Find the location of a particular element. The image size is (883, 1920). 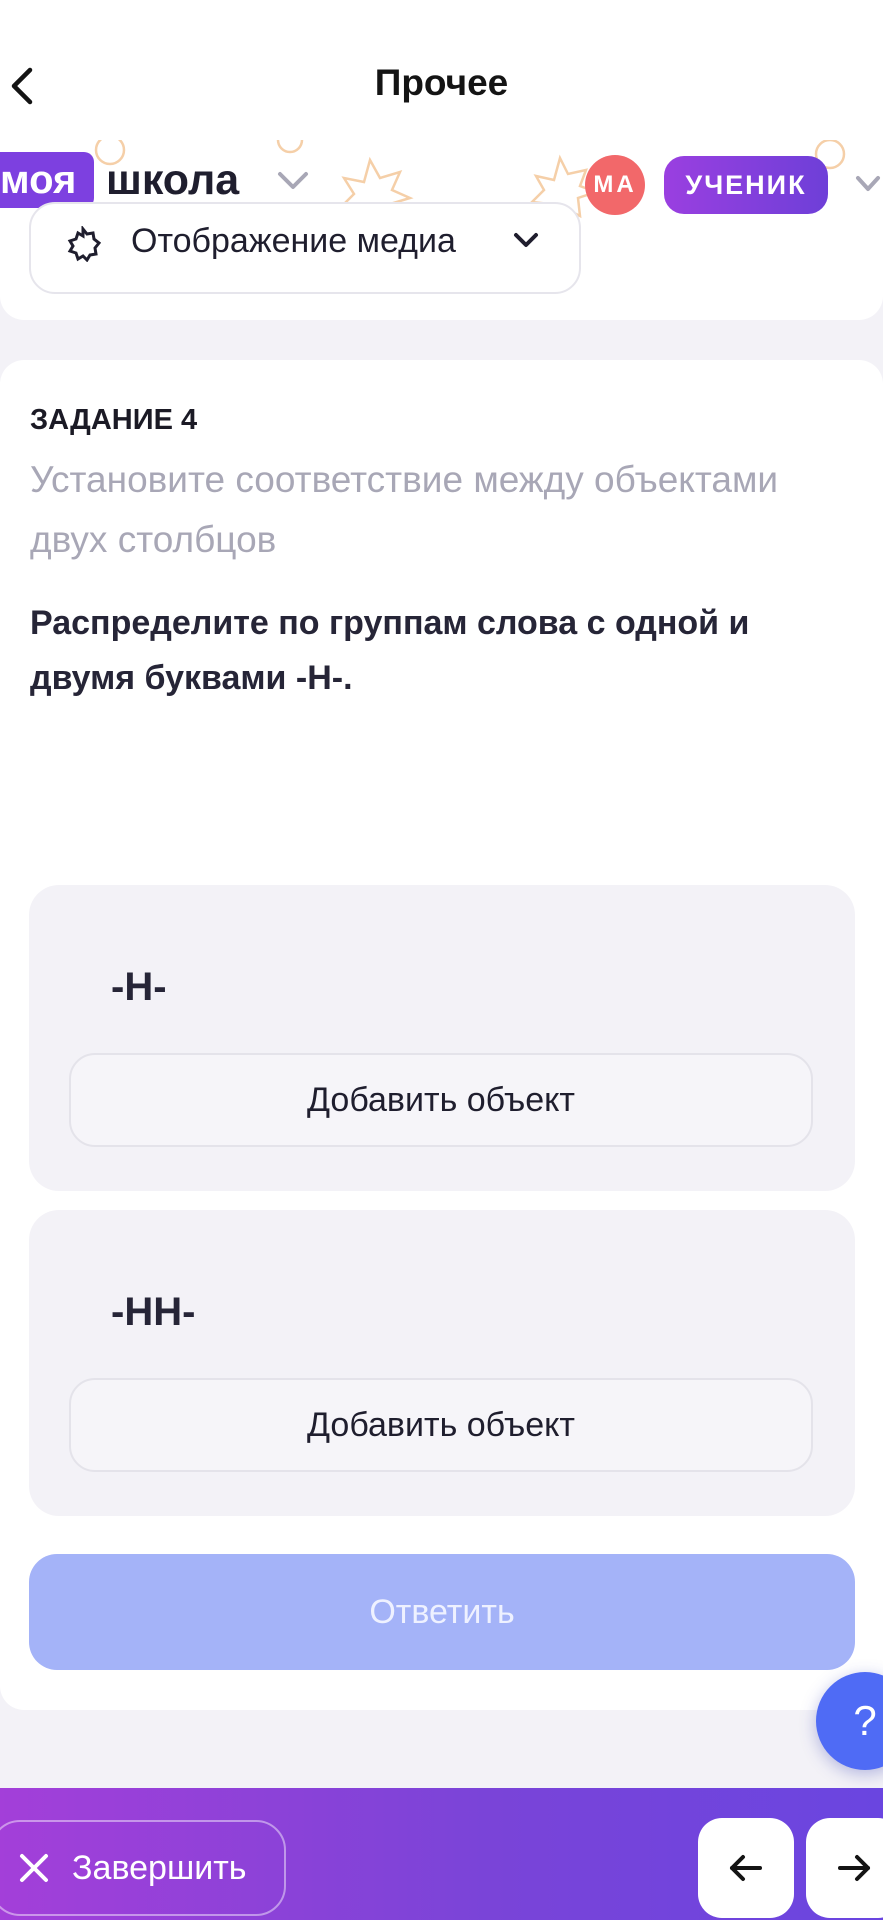

question-mark-icon: ? is located at coordinates (865, 1720).